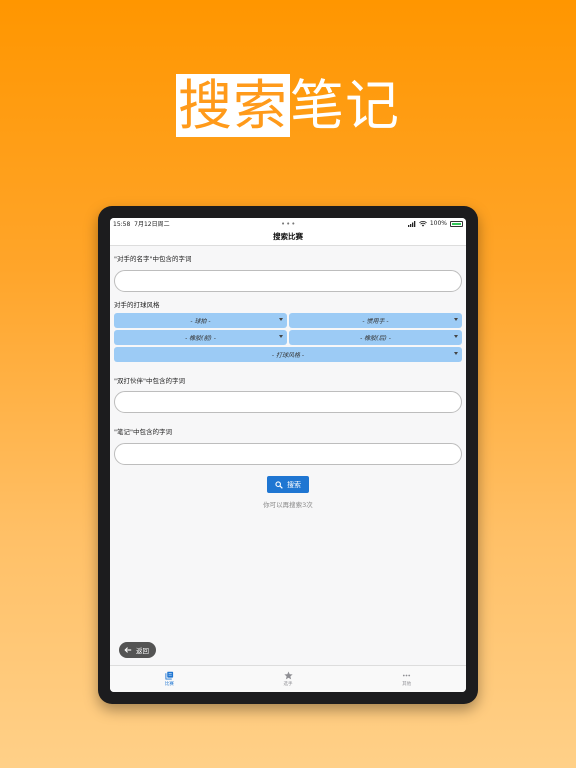 Image resolution: width=576 pixels, height=768 pixels. I want to click on doubles-partner-input, so click(288, 402).